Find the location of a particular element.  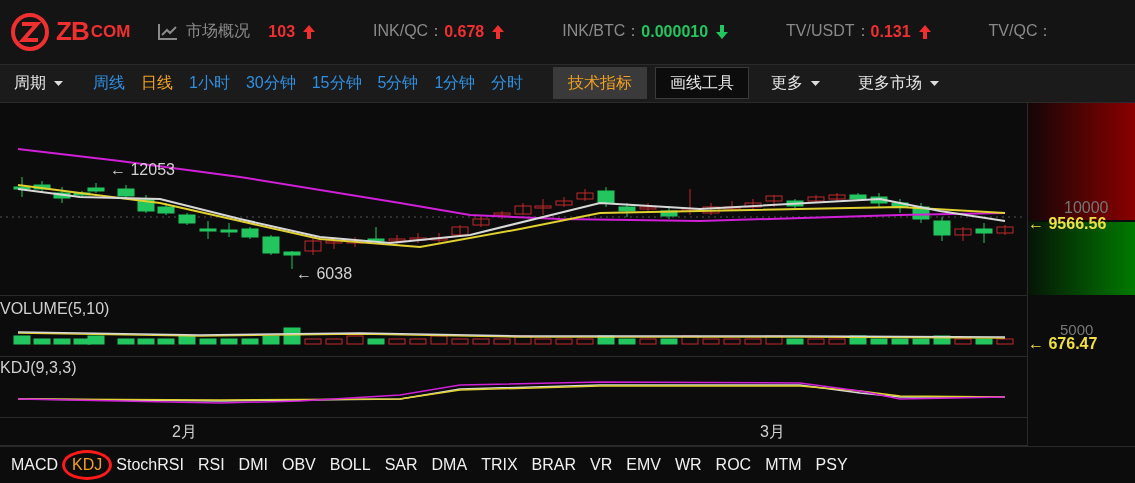

kdj-title: KDJ(9,3,3) is located at coordinates (38, 368).